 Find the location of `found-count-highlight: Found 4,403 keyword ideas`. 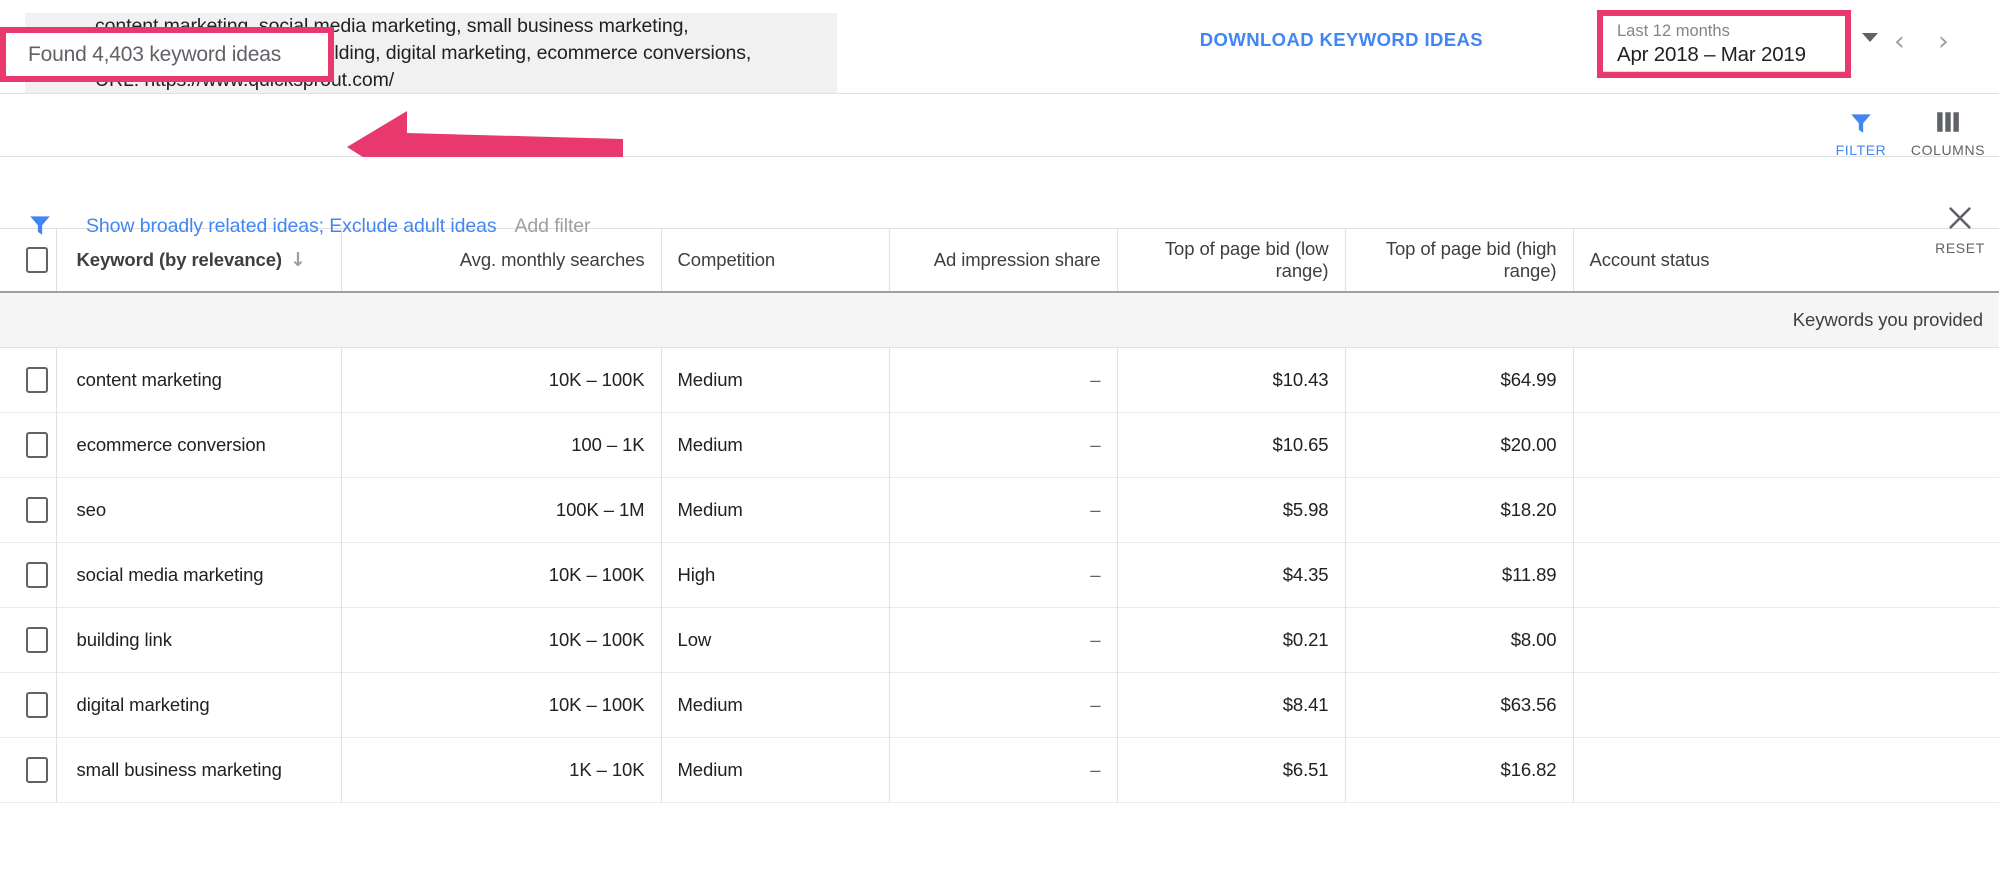

found-count-highlight: Found 4,403 keyword ideas is located at coordinates (167, 54).